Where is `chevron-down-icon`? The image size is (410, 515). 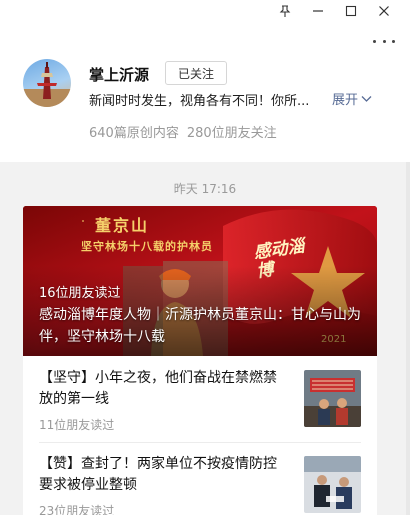
chevron-down-icon is located at coordinates (366, 98).